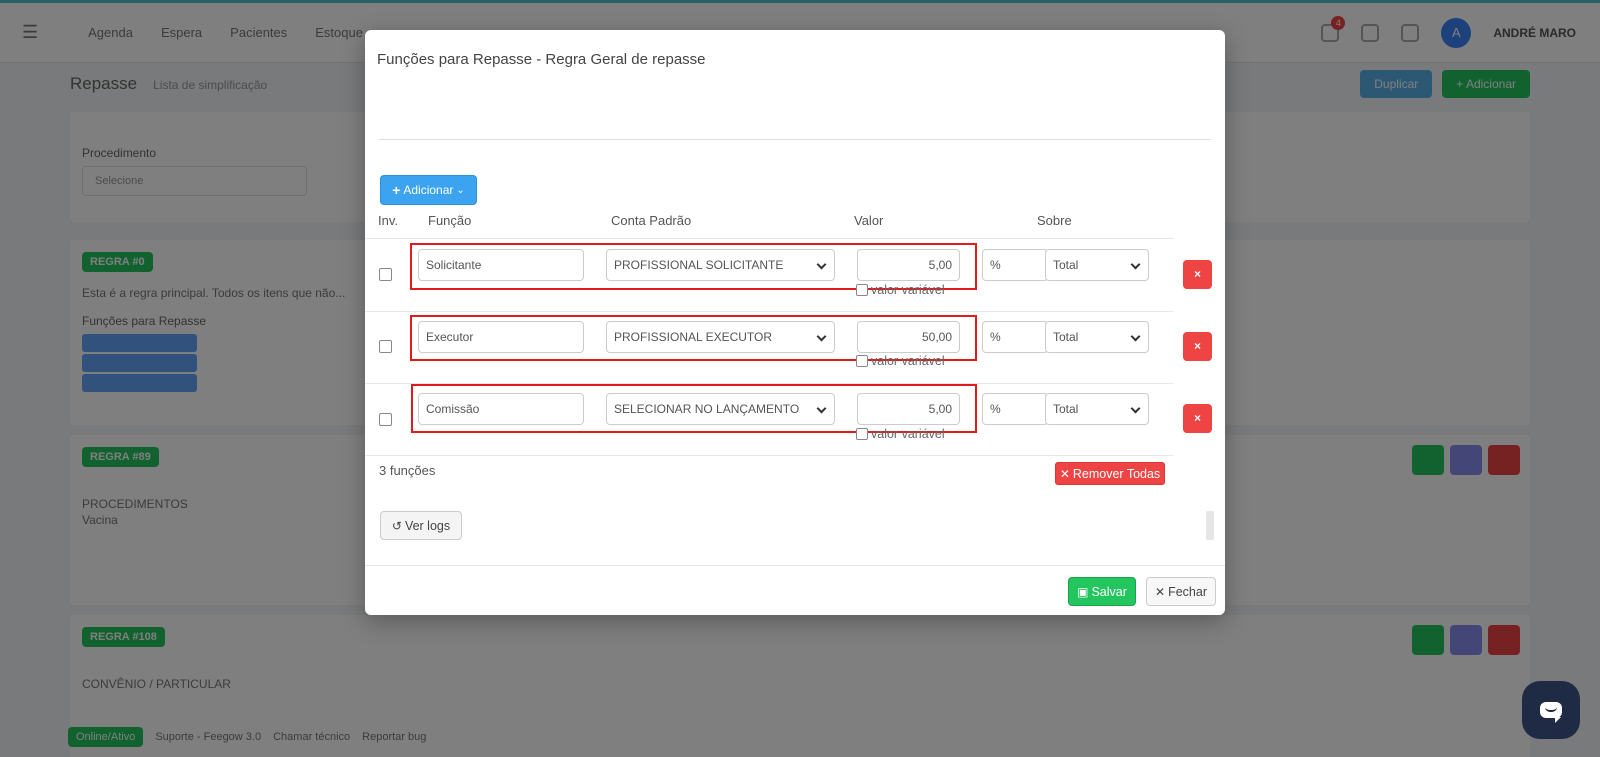 The image size is (1600, 757). I want to click on funcao-input: Comissão, so click(501, 409).